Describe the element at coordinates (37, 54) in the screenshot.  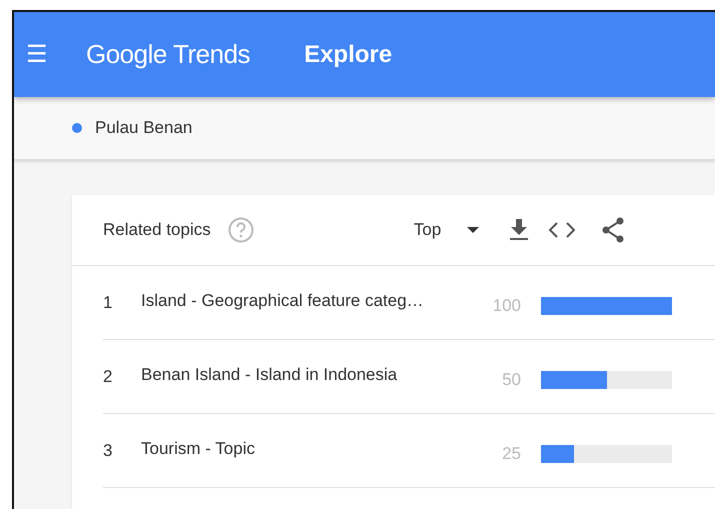
I see `menu-button: ☰` at that location.